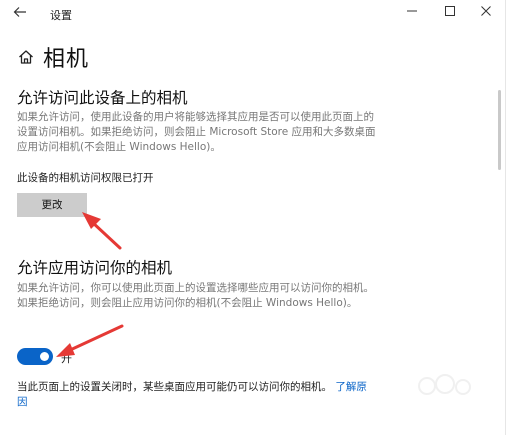 This screenshot has width=506, height=435. What do you see at coordinates (253, 15) in the screenshot?
I see `title-bar: 设置` at bounding box center [253, 15].